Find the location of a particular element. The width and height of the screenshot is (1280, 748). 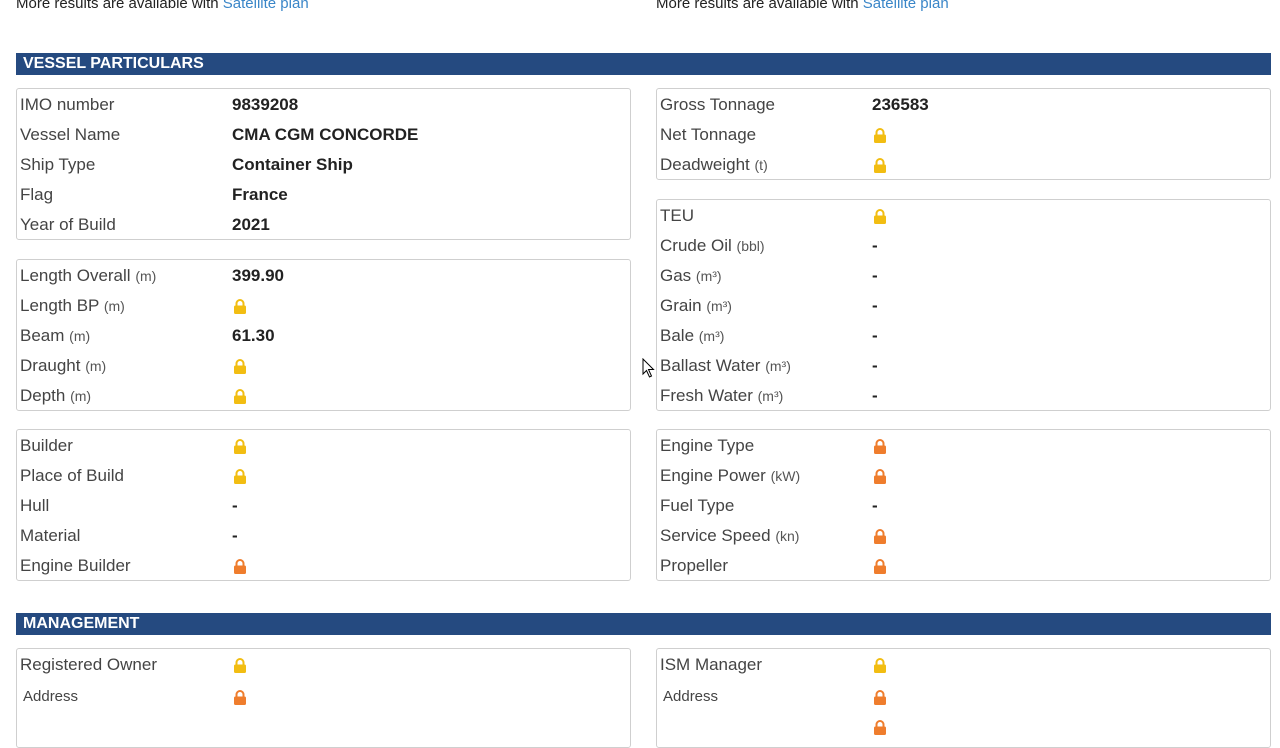

registered-owner-box: Registered Owner Address is located at coordinates (323, 698).